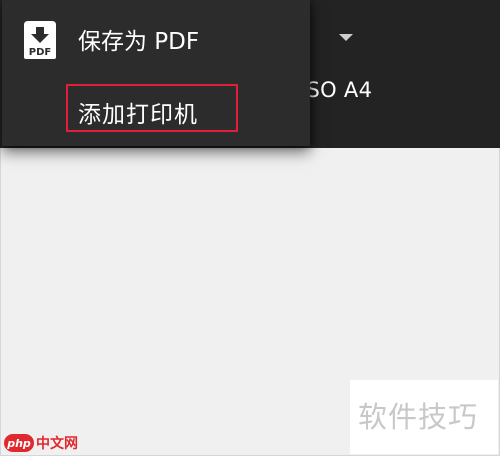 The height and width of the screenshot is (456, 500). What do you see at coordinates (346, 37) in the screenshot?
I see `chevron-down-icon` at bounding box center [346, 37].